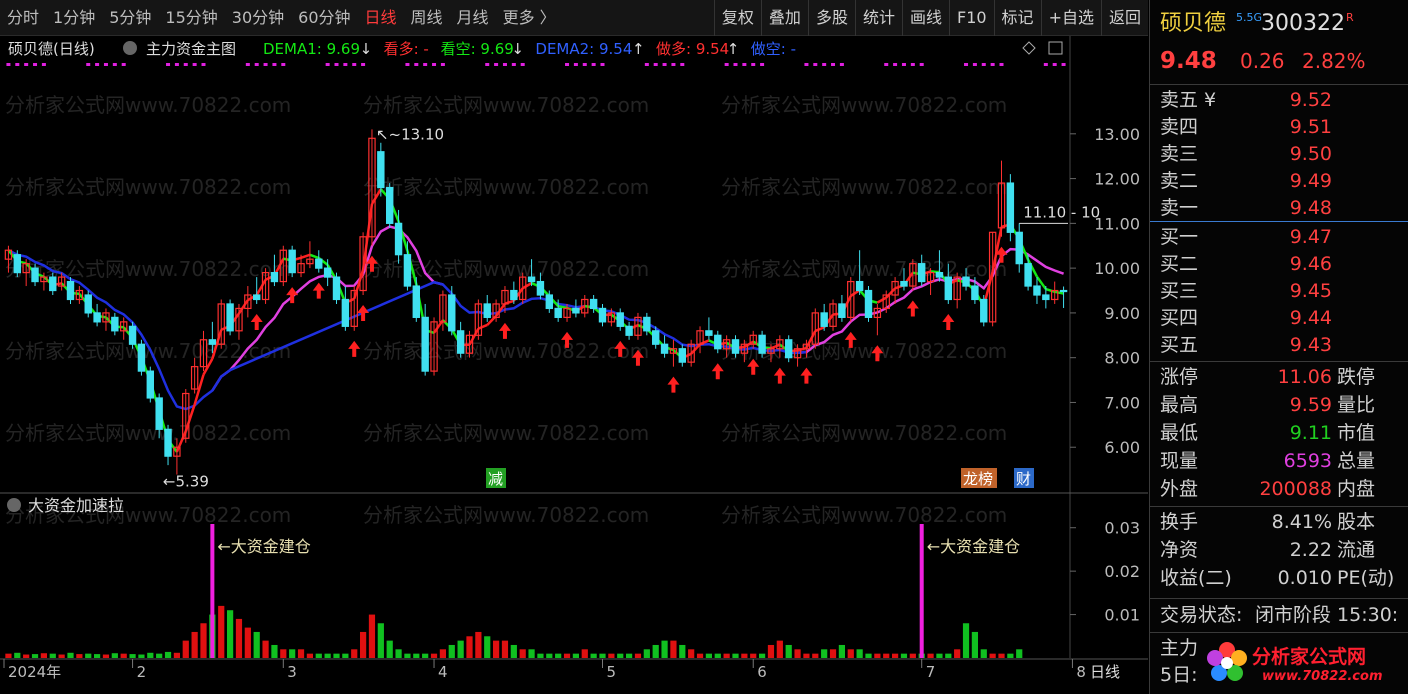  What do you see at coordinates (1070, 18) in the screenshot?
I see `tool-button-7: +自选` at bounding box center [1070, 18].